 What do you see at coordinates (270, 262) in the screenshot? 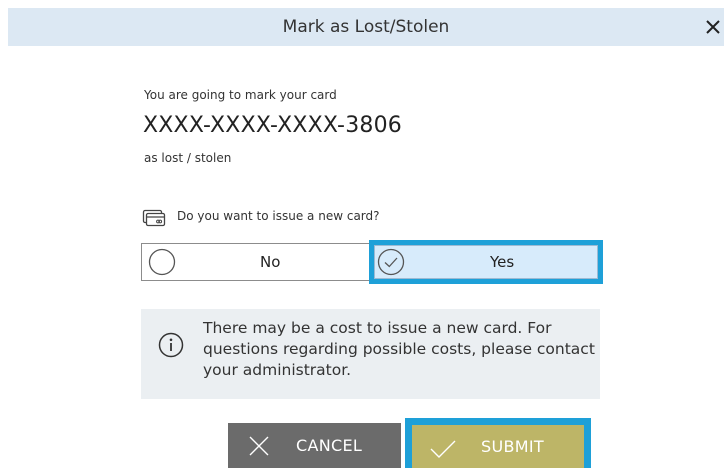
I see `option-no-label: No` at bounding box center [270, 262].